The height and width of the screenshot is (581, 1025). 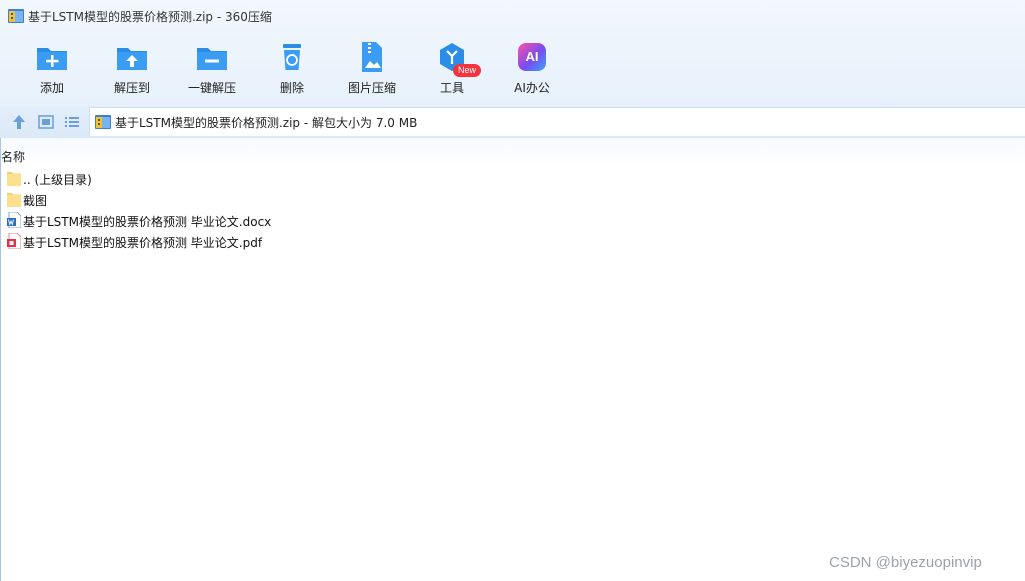 What do you see at coordinates (211, 88) in the screenshot?
I see `one-click-extract-label: 一键解压` at bounding box center [211, 88].